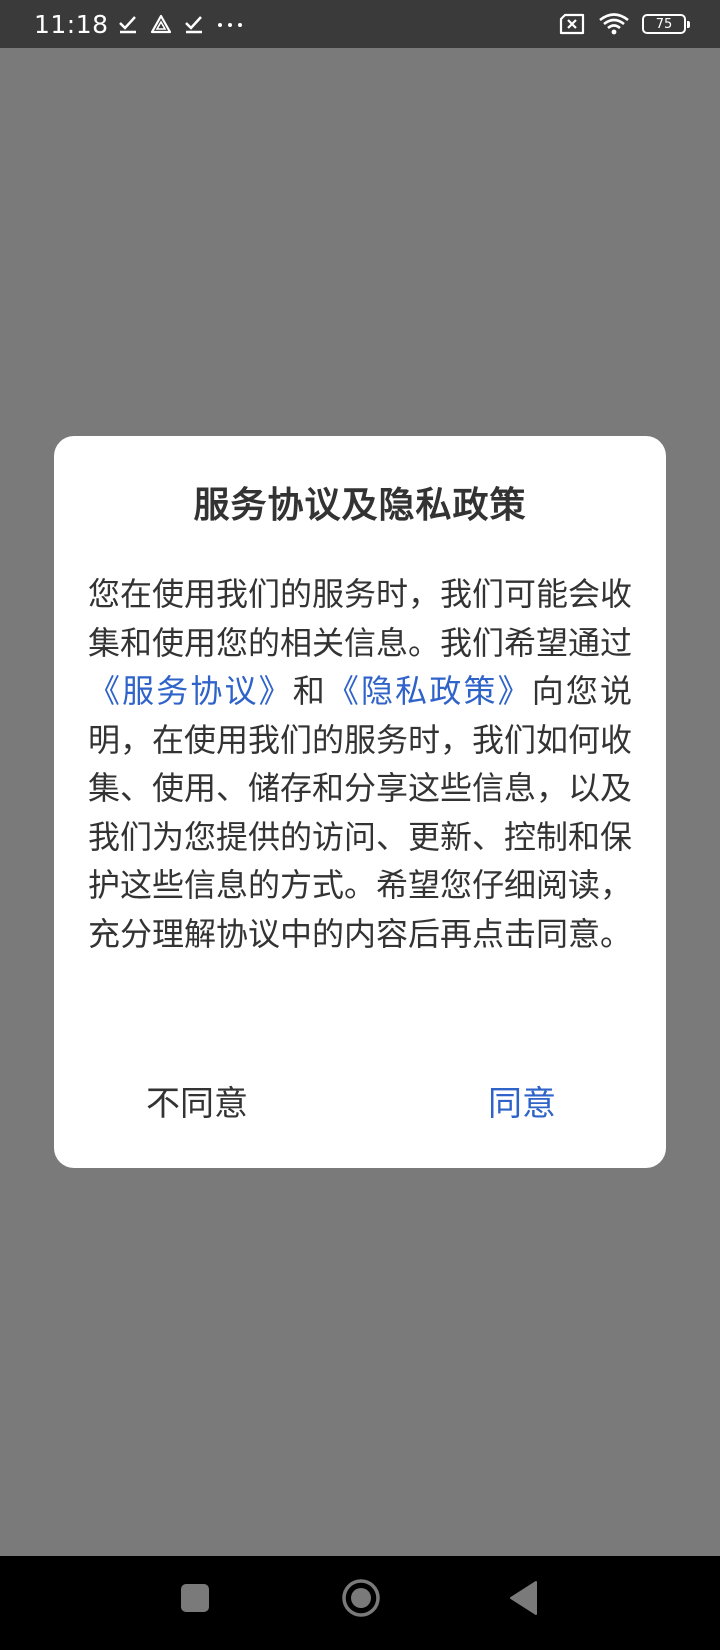 This screenshot has height=1650, width=720. What do you see at coordinates (522, 1100) in the screenshot?
I see `agree-button: 同意` at bounding box center [522, 1100].